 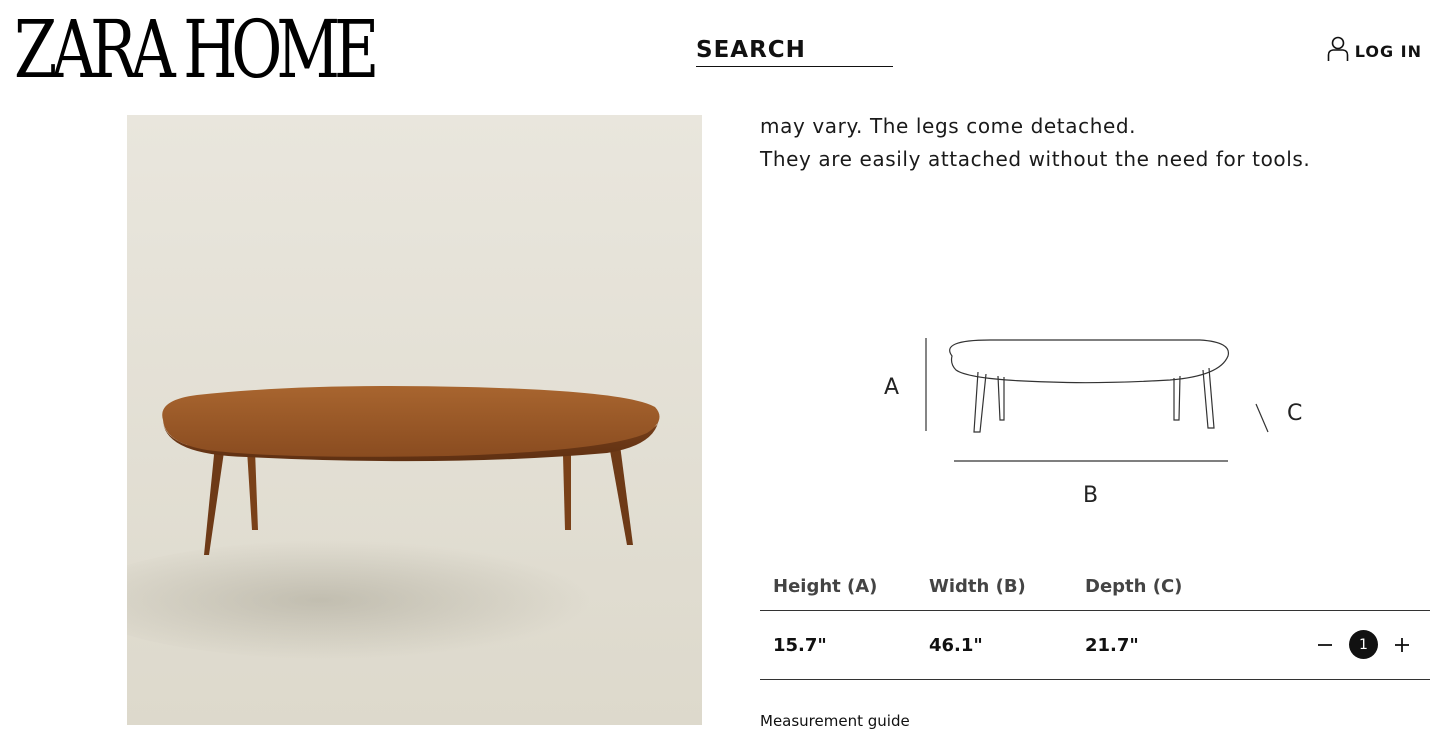 What do you see at coordinates (1112, 645) in the screenshot?
I see `value-depth: 21.7"` at bounding box center [1112, 645].